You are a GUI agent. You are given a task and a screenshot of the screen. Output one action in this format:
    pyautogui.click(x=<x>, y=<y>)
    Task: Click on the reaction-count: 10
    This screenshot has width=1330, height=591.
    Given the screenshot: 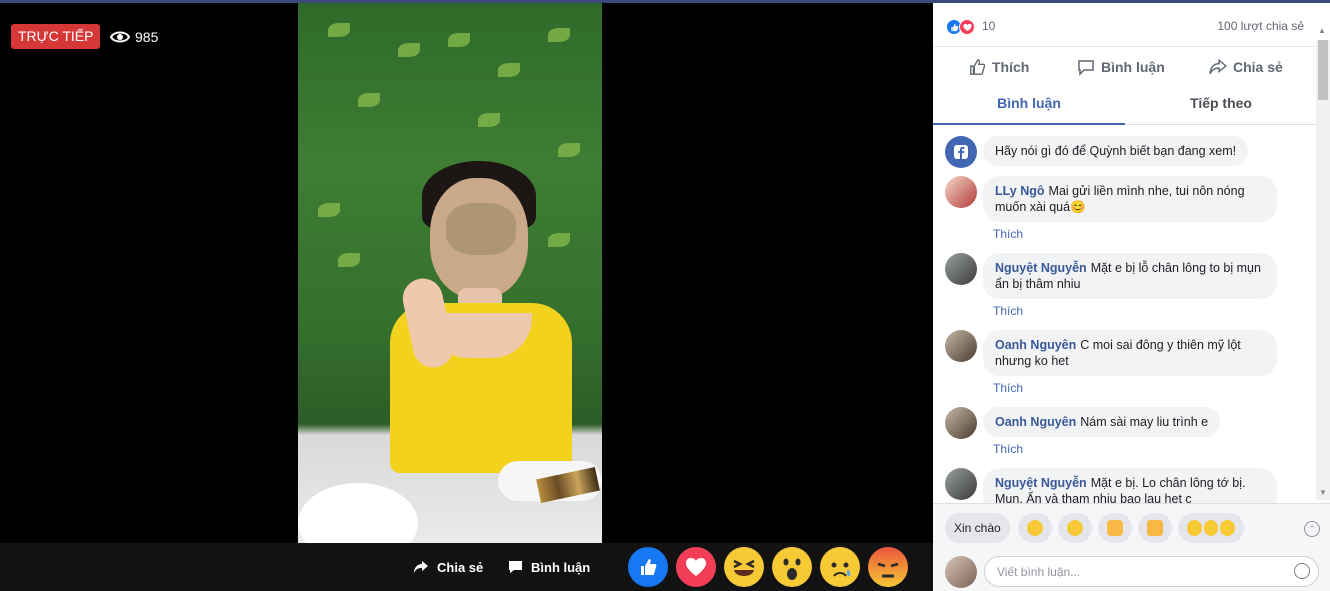 What is the action you would take?
    pyautogui.click(x=988, y=26)
    